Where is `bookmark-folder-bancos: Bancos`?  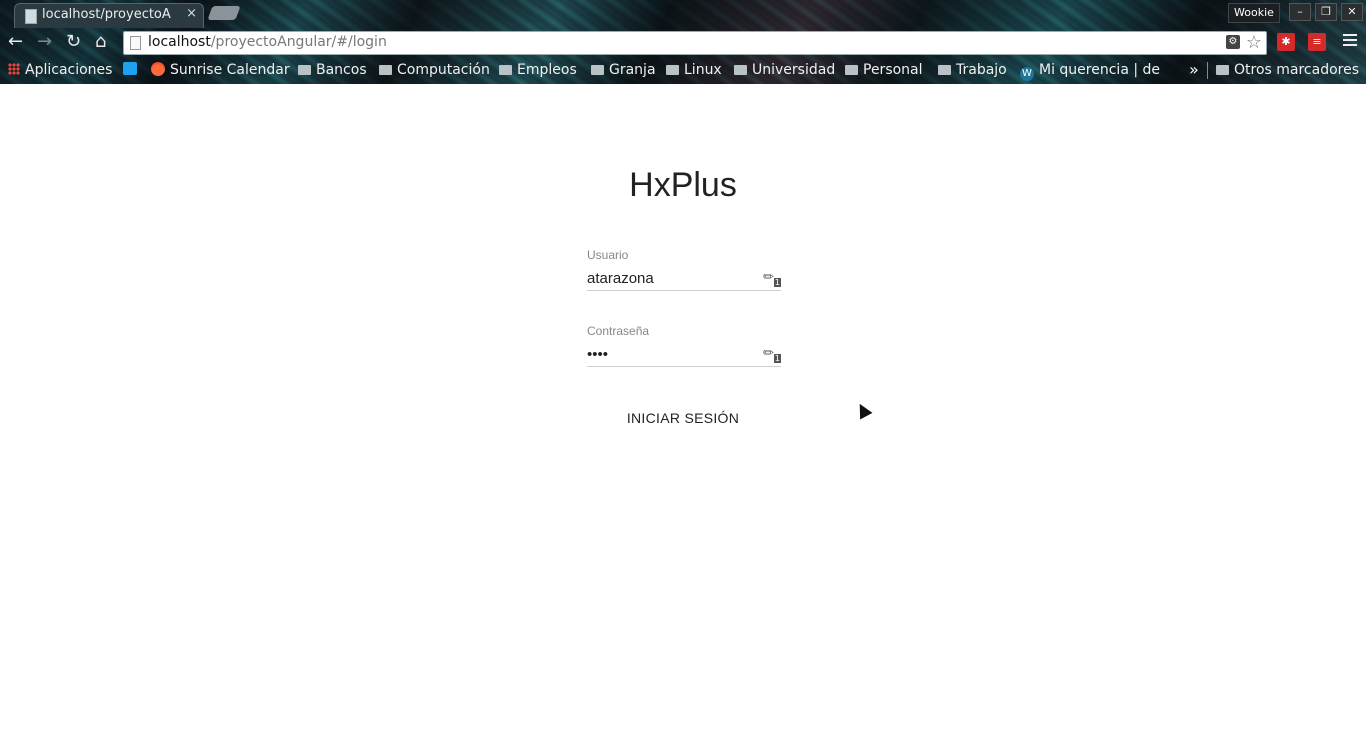
bookmark-folder-bancos: Bancos is located at coordinates (332, 70).